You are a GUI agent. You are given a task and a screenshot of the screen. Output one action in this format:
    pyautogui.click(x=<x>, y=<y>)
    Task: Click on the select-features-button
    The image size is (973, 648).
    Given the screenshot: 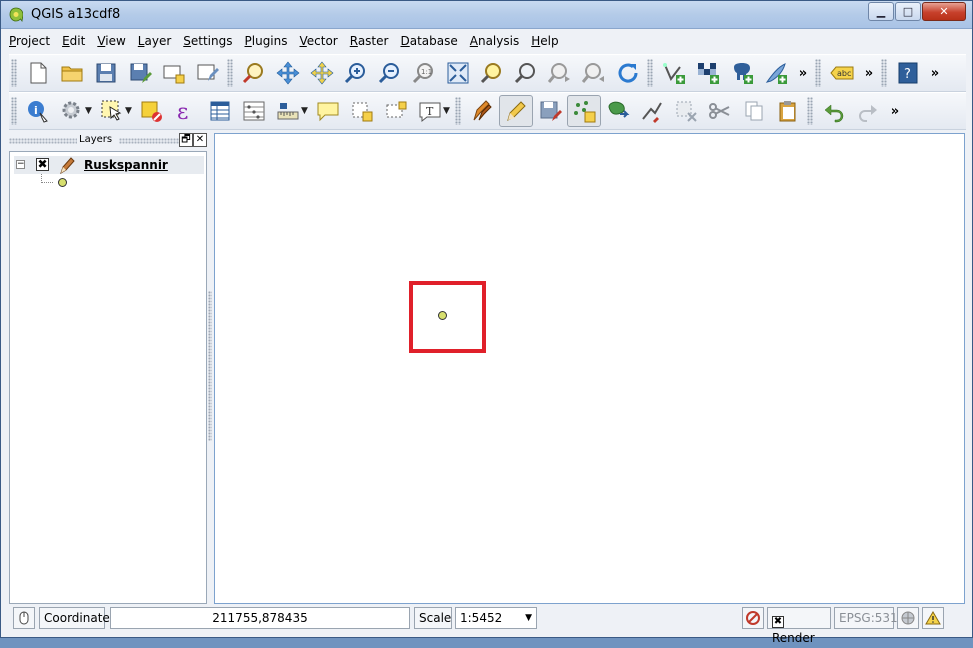 What is the action you would take?
    pyautogui.click(x=112, y=111)
    